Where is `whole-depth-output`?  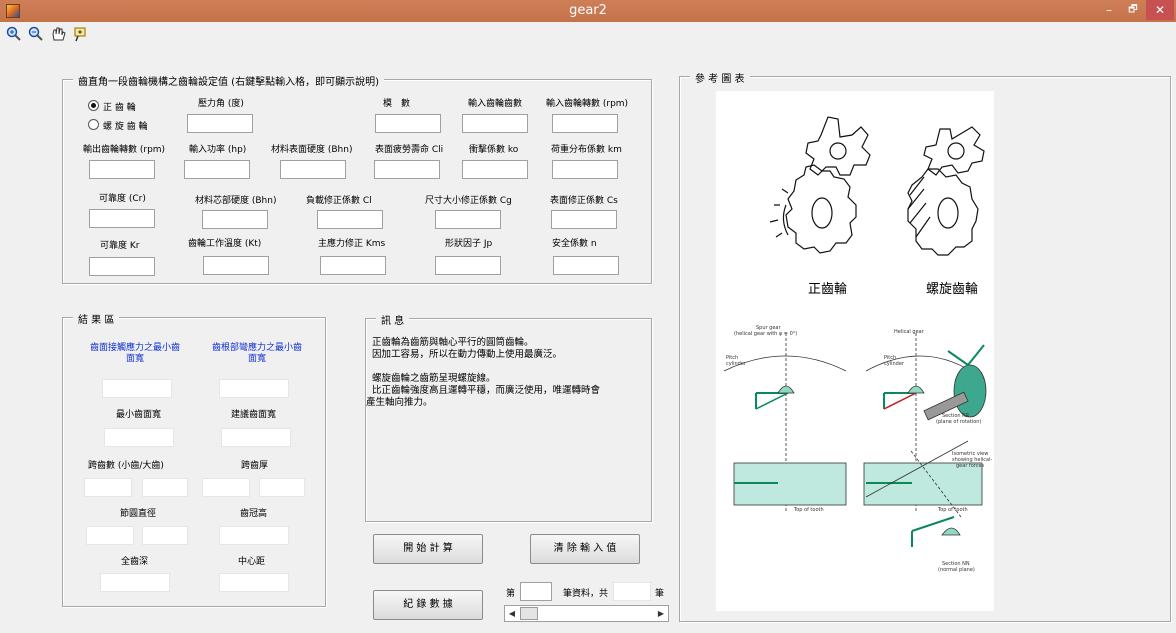
whole-depth-output is located at coordinates (135, 582).